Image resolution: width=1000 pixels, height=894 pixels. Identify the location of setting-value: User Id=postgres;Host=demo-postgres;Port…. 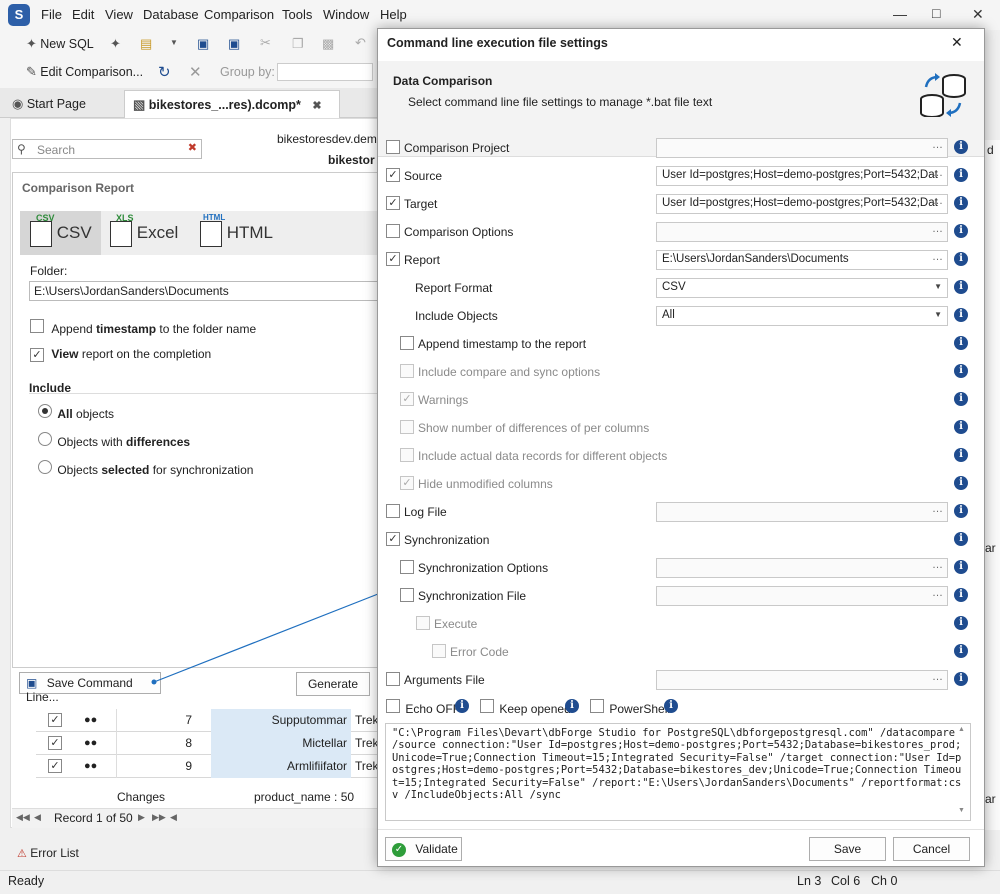
(800, 175).